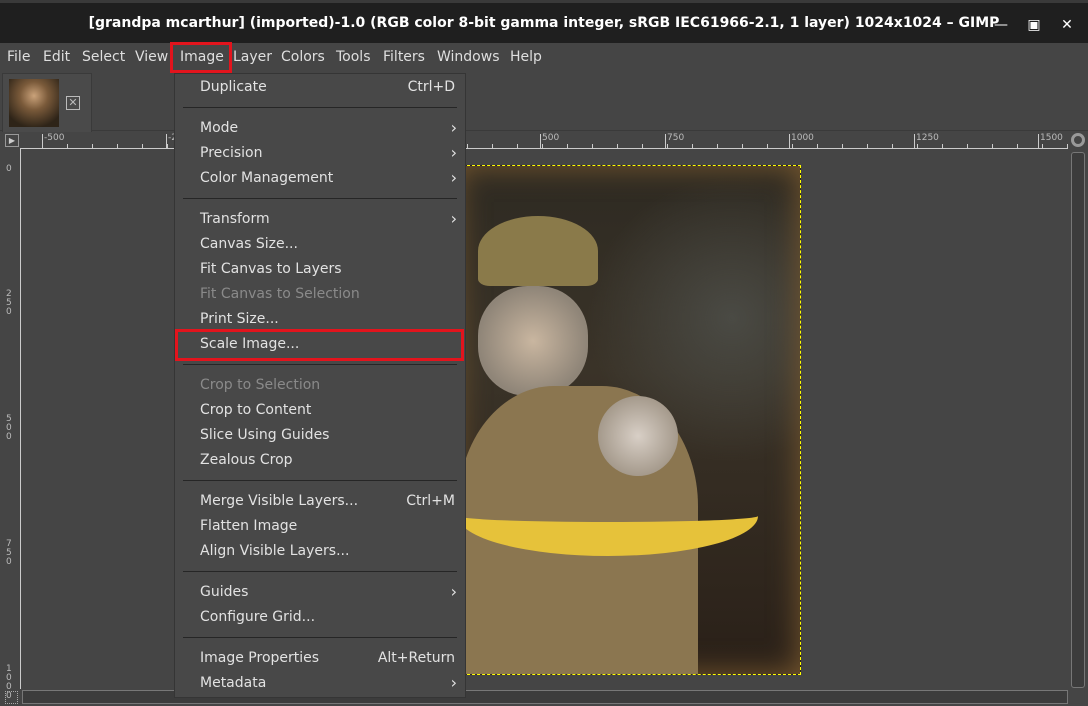 Image resolution: width=1088 pixels, height=706 pixels. Describe the element at coordinates (12, 140) in the screenshot. I see `navigate-menu-icon: ▶` at that location.